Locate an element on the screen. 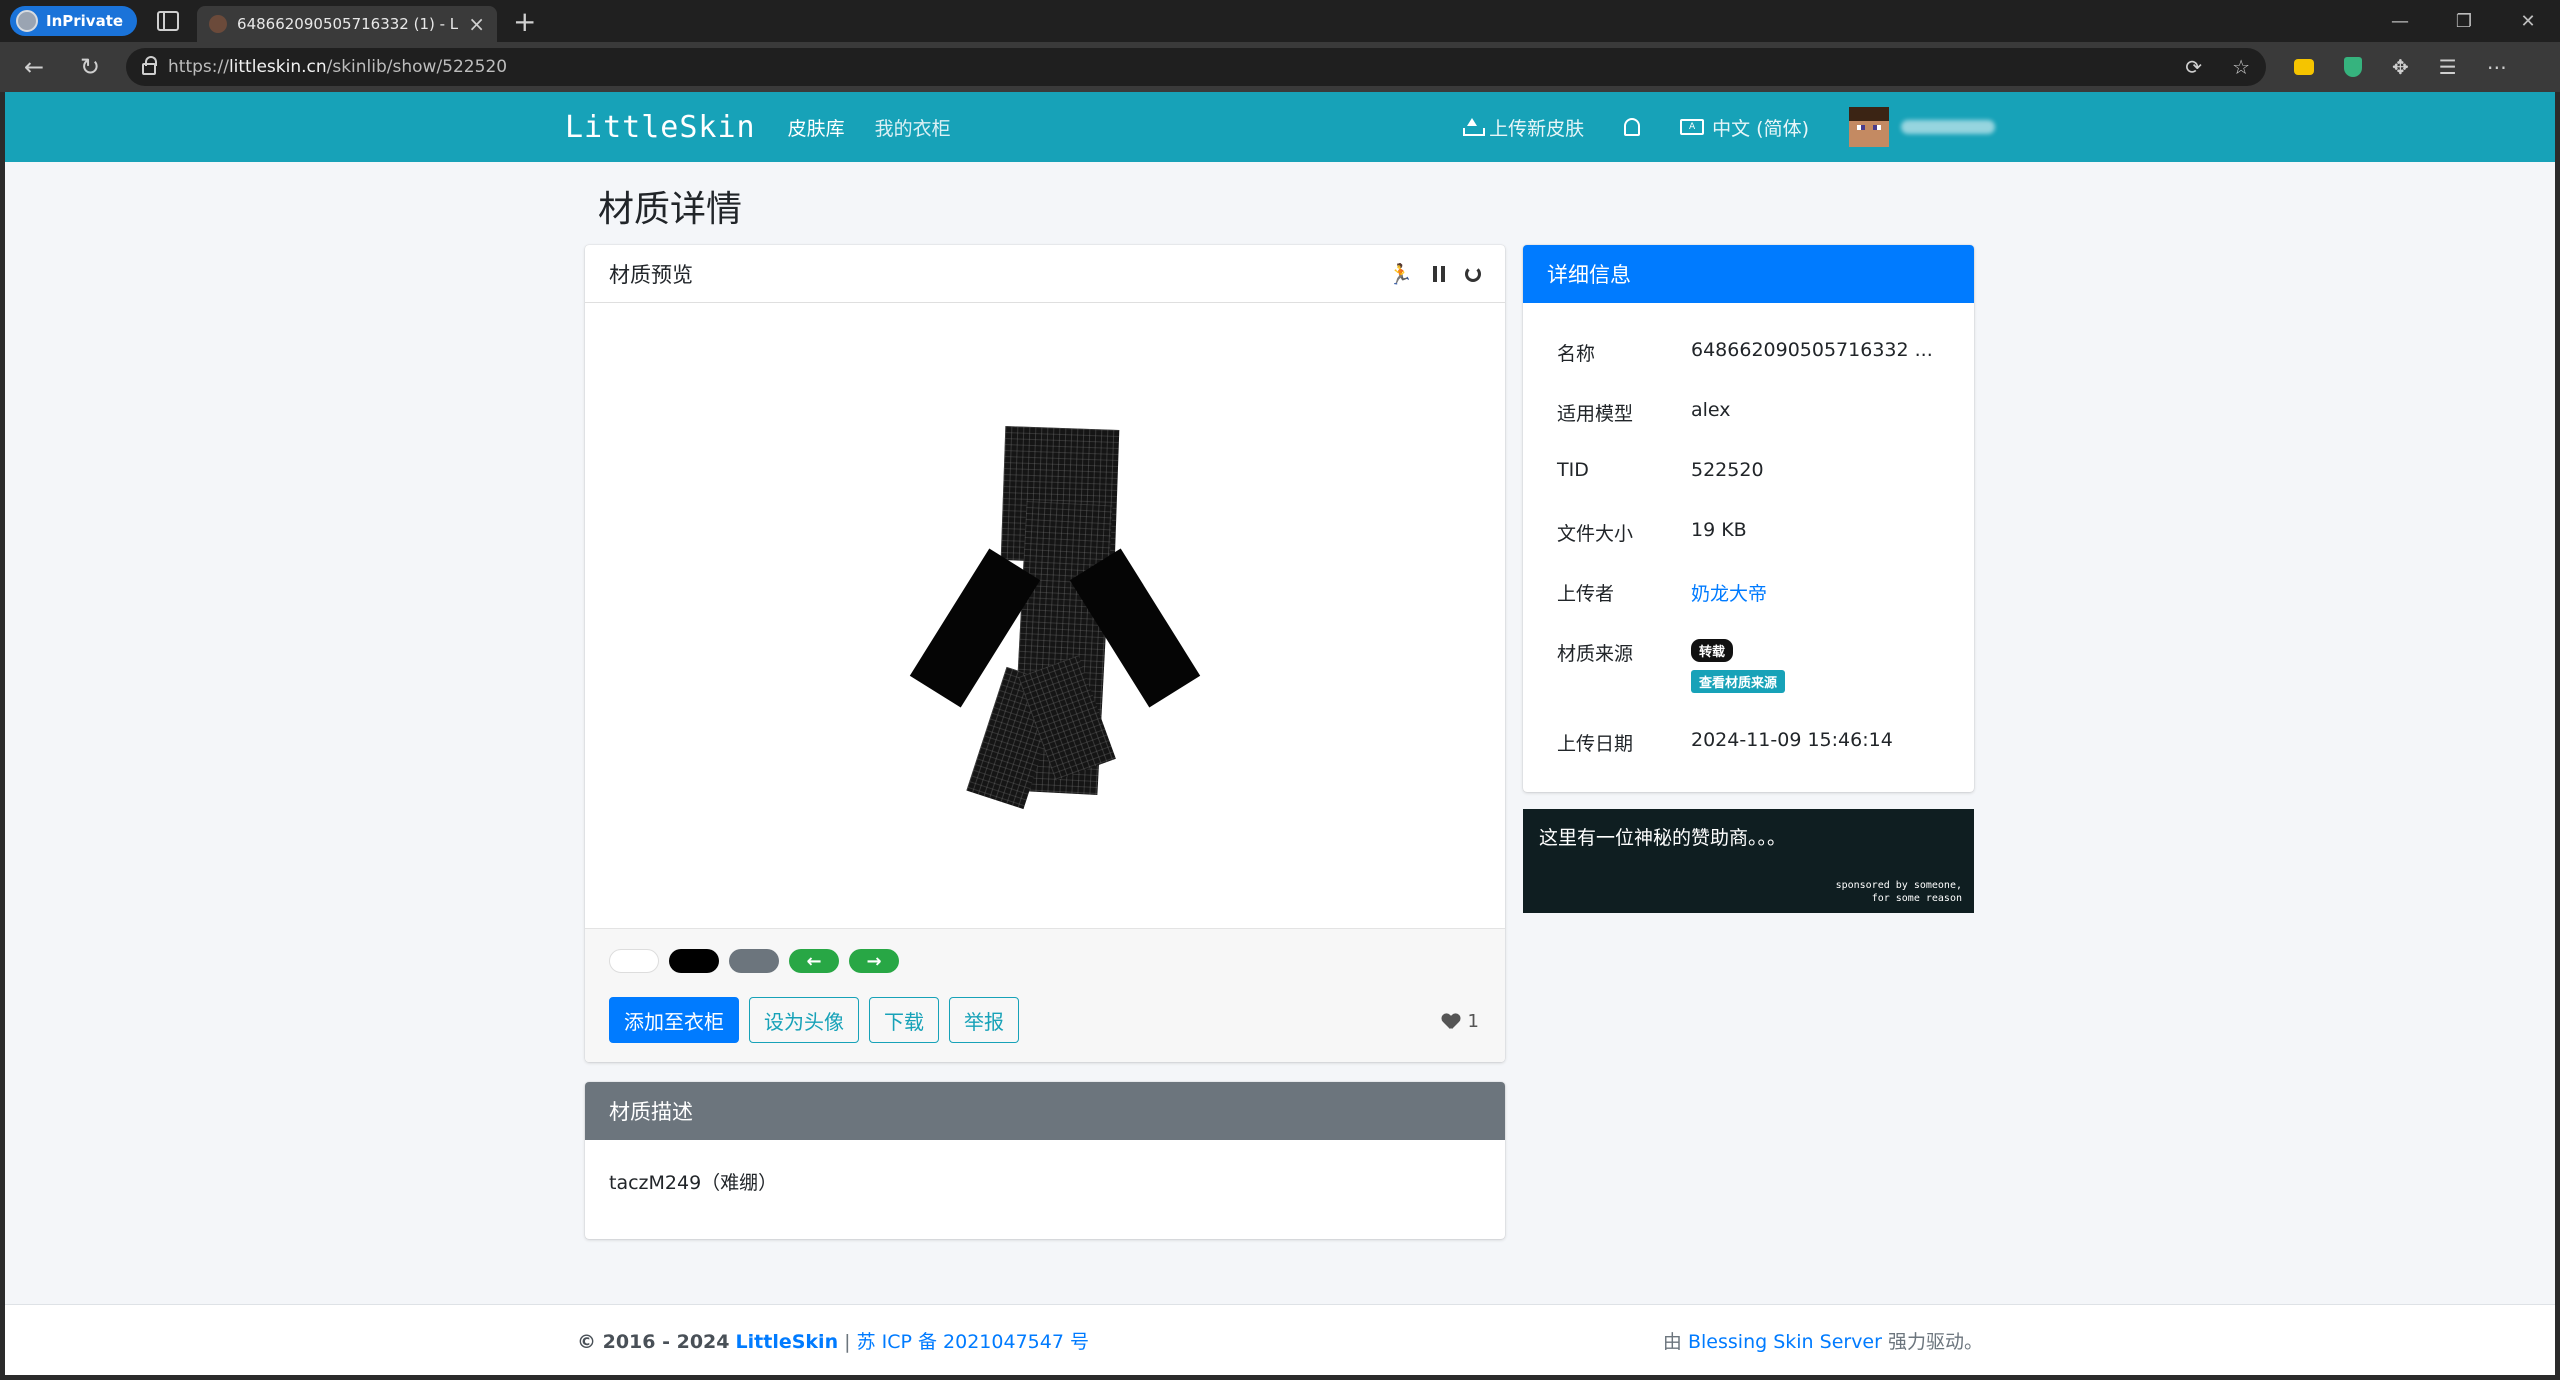 The image size is (2560, 1380). nav-link-skinlib: 皮肤库 is located at coordinates (816, 127).